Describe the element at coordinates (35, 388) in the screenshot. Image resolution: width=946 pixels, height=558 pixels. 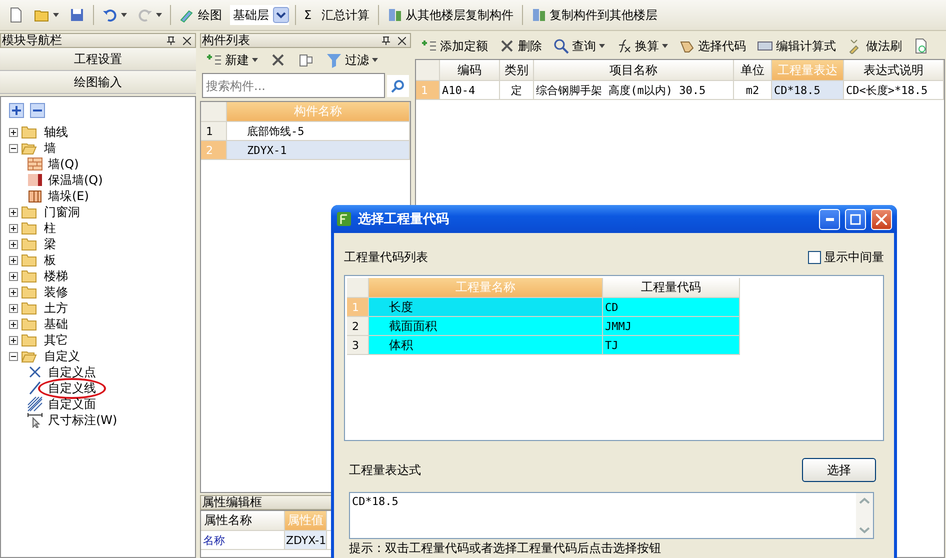
I see `line-icon` at that location.